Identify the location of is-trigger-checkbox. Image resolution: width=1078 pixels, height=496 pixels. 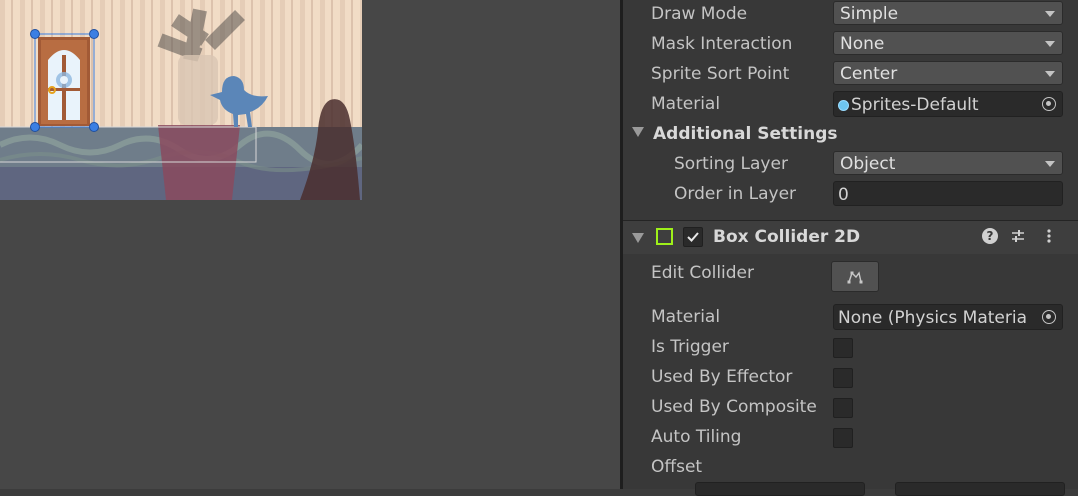
(843, 348).